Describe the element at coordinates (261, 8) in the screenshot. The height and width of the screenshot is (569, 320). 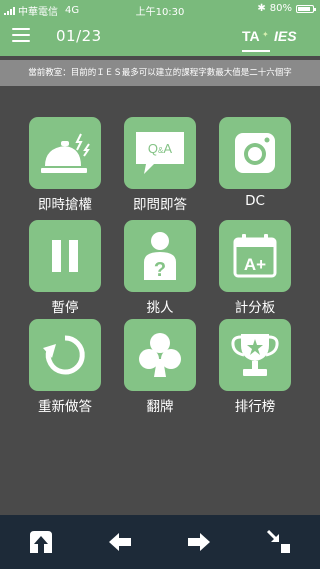
I see `bluetooth-icon: ✱` at that location.